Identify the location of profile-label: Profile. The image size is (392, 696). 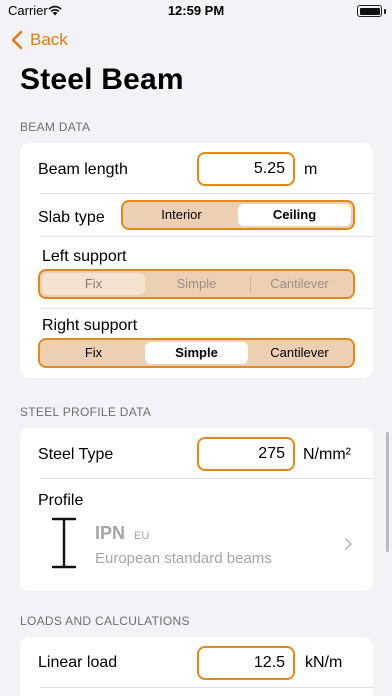
(61, 500).